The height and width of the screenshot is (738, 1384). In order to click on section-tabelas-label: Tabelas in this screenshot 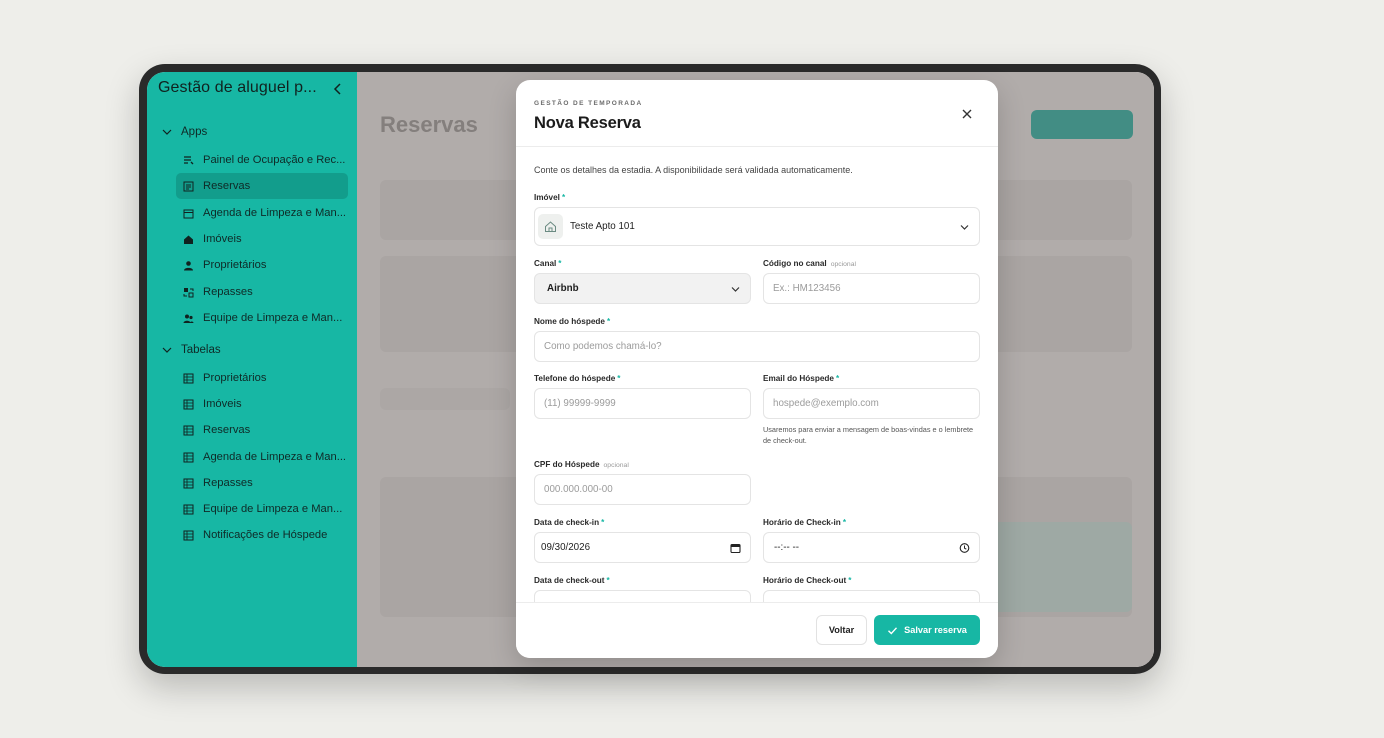, I will do `click(201, 350)`.